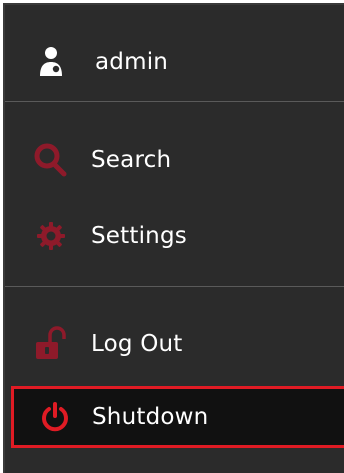 The width and height of the screenshot is (344, 473). Describe the element at coordinates (174, 62) in the screenshot. I see `user-account-row: admin` at that location.